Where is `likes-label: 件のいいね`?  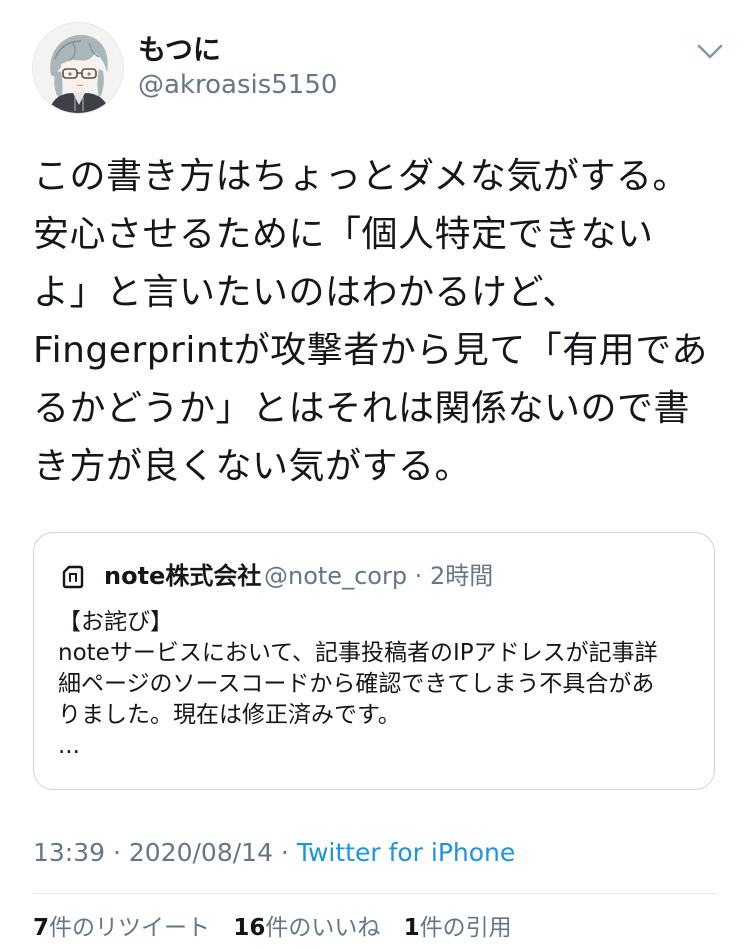
likes-label: 件のいいね is located at coordinates (323, 928).